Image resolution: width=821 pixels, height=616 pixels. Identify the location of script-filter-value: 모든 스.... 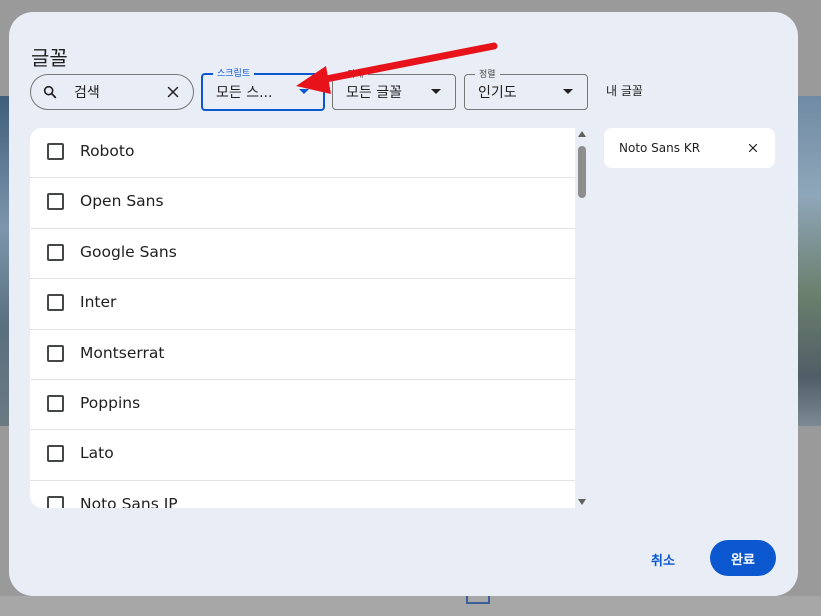
(244, 93).